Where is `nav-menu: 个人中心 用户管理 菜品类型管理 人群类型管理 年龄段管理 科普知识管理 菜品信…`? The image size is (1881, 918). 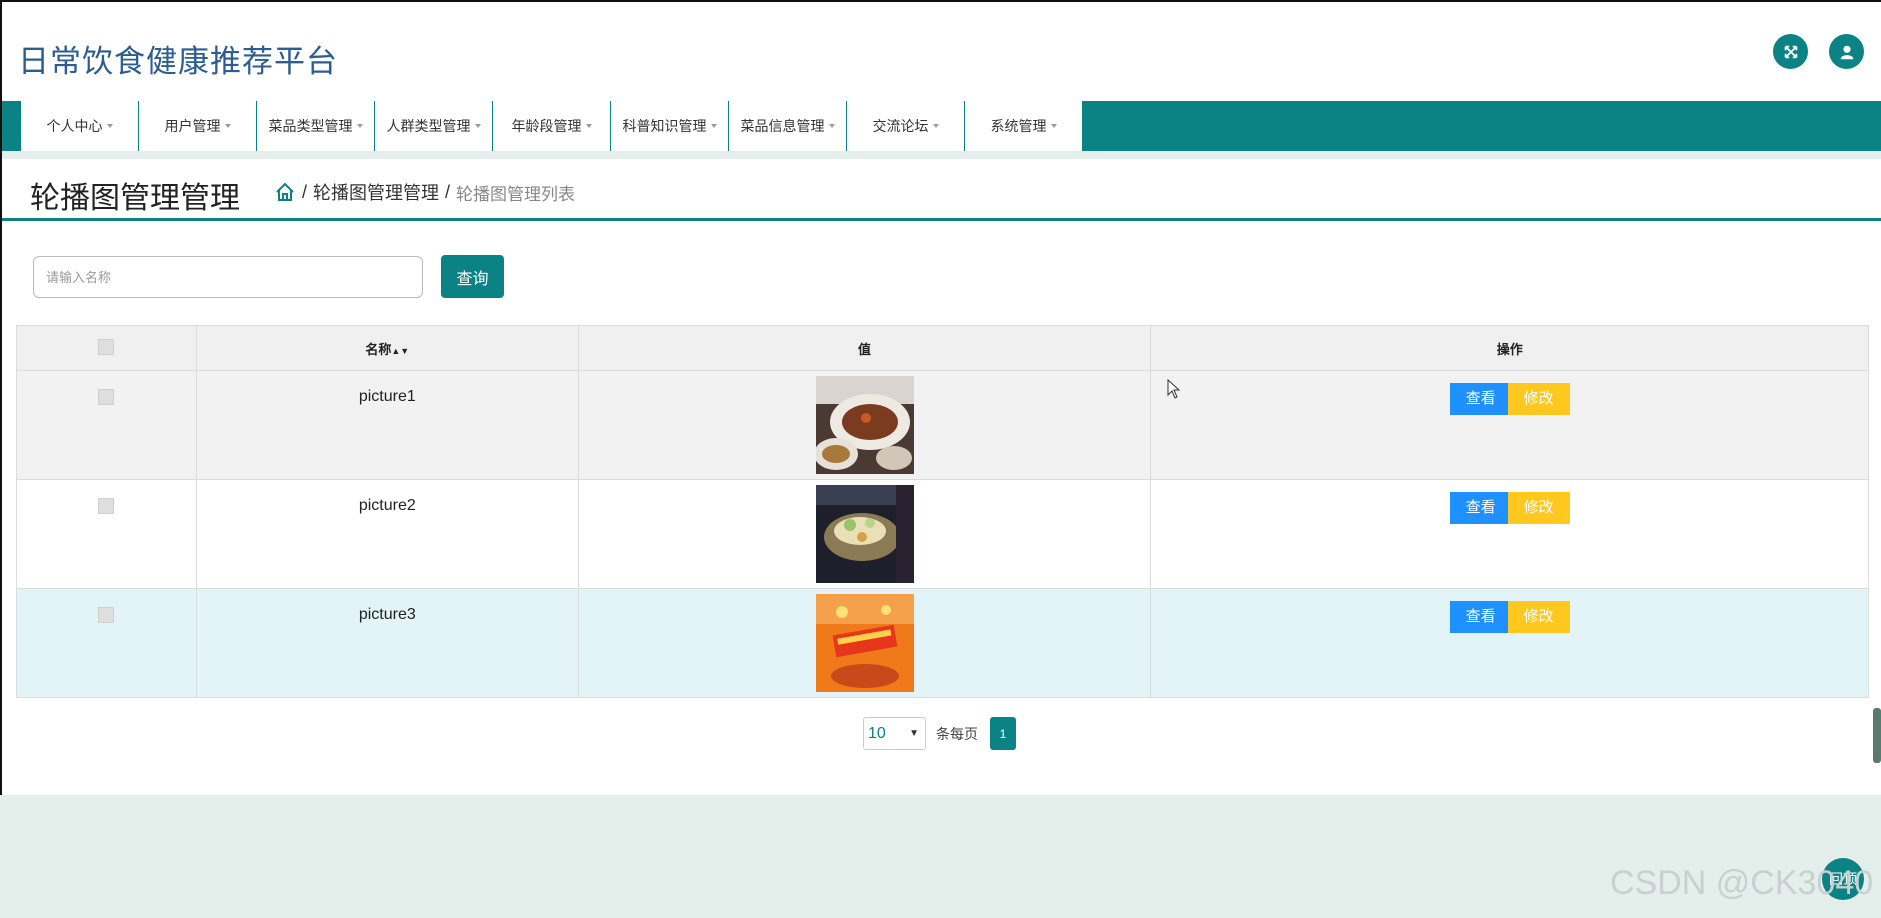 nav-menu: 个人中心 用户管理 菜品类型管理 人群类型管理 年龄段管理 科普知识管理 菜品信… is located at coordinates (552, 126).